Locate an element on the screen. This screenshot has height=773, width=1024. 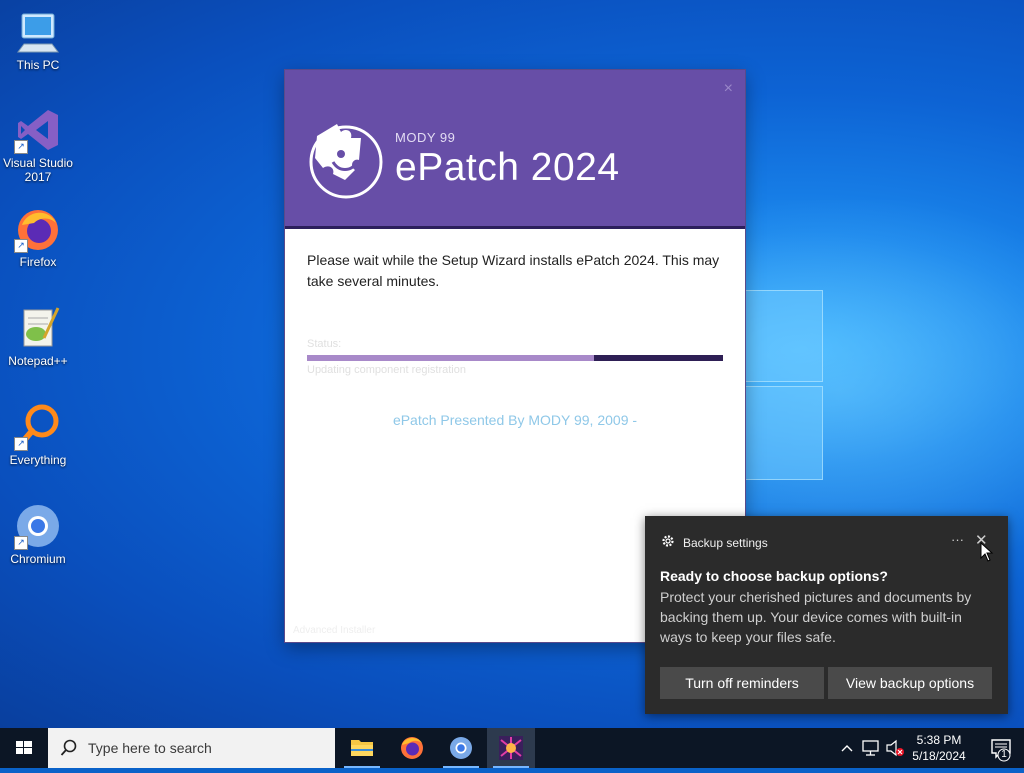
more-options-icon: ··· is located at coordinates (957, 539).